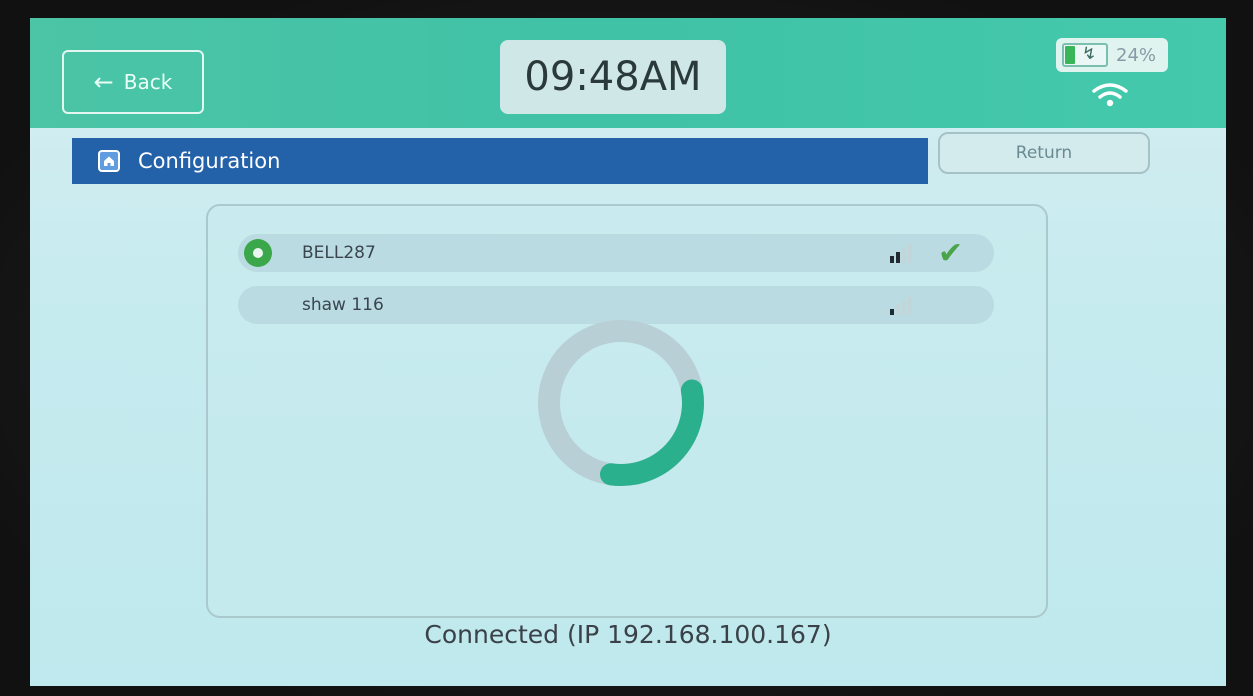  Describe the element at coordinates (1085, 55) in the screenshot. I see `battery-charging-icon: ↯` at that location.